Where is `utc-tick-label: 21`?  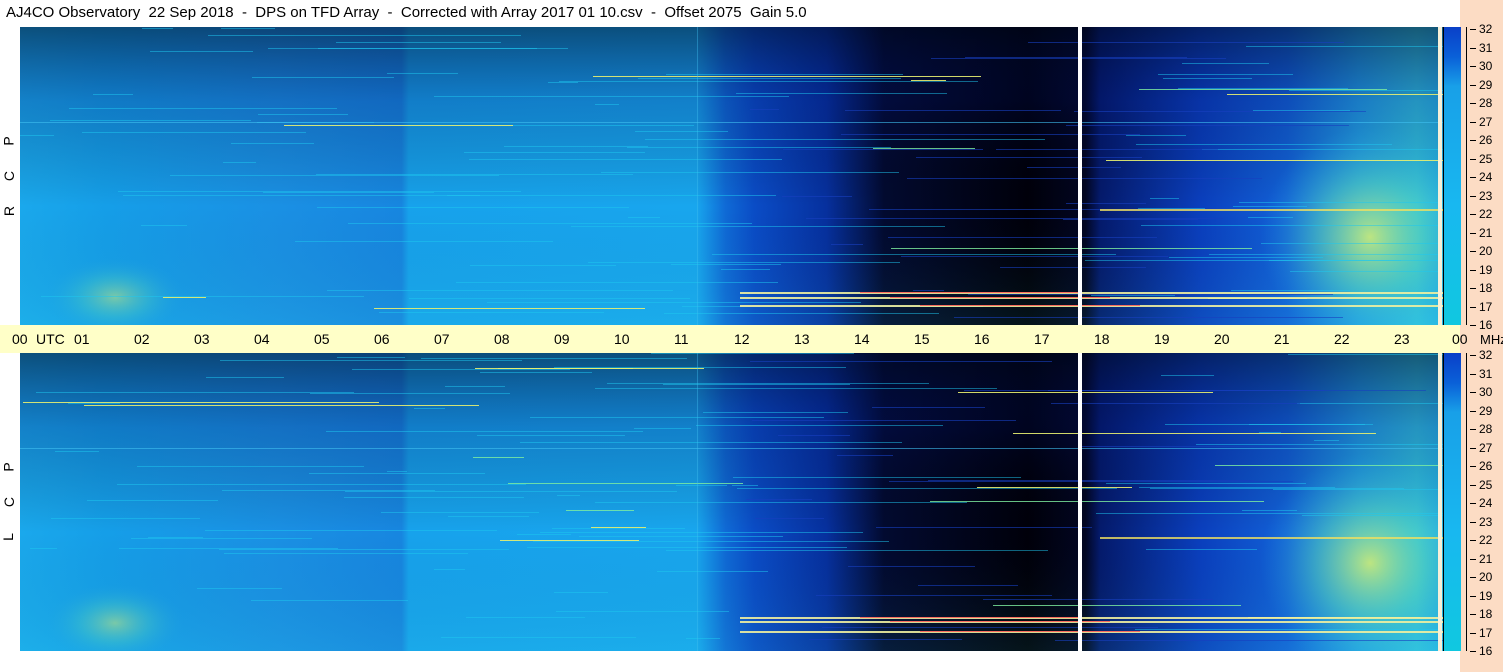 utc-tick-label: 21 is located at coordinates (1282, 339).